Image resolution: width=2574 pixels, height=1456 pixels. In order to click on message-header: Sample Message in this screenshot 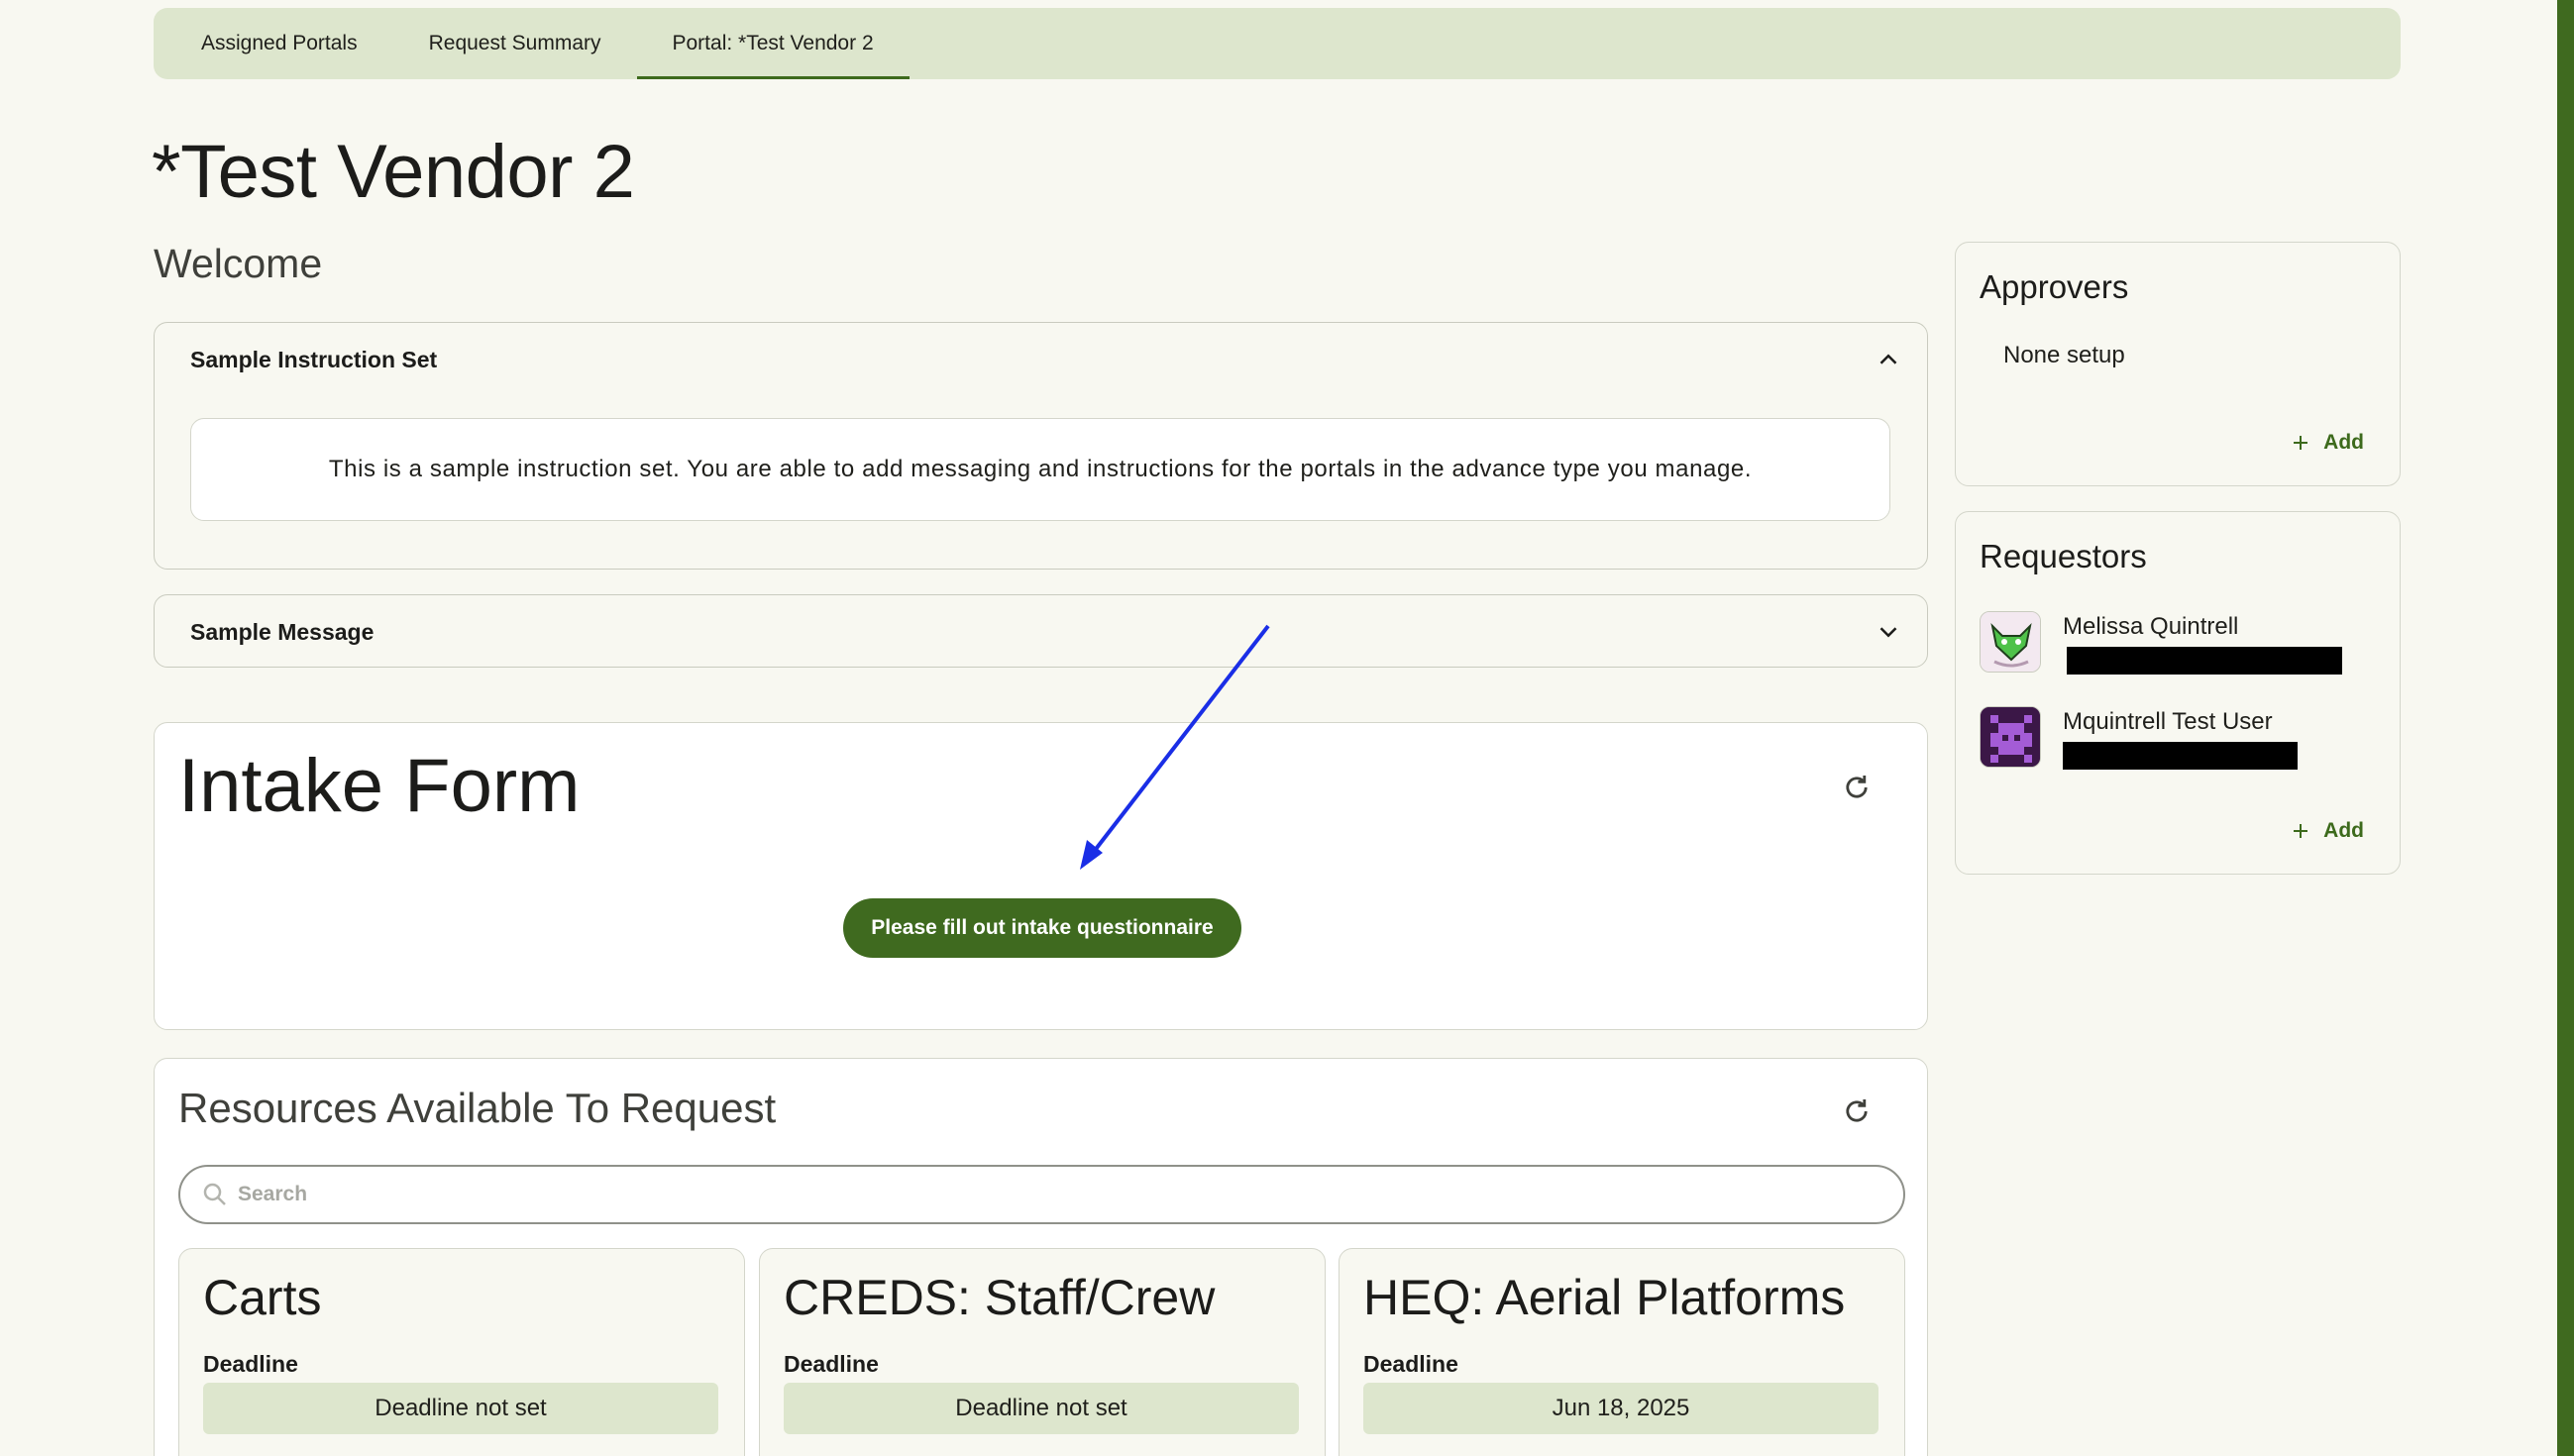, I will do `click(1058, 632)`.